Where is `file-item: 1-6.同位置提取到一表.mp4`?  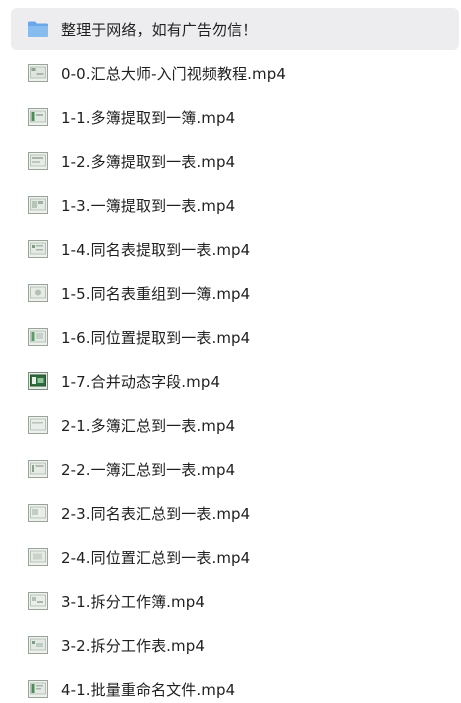
file-item: 1-6.同位置提取到一表.mp4 is located at coordinates (235, 337).